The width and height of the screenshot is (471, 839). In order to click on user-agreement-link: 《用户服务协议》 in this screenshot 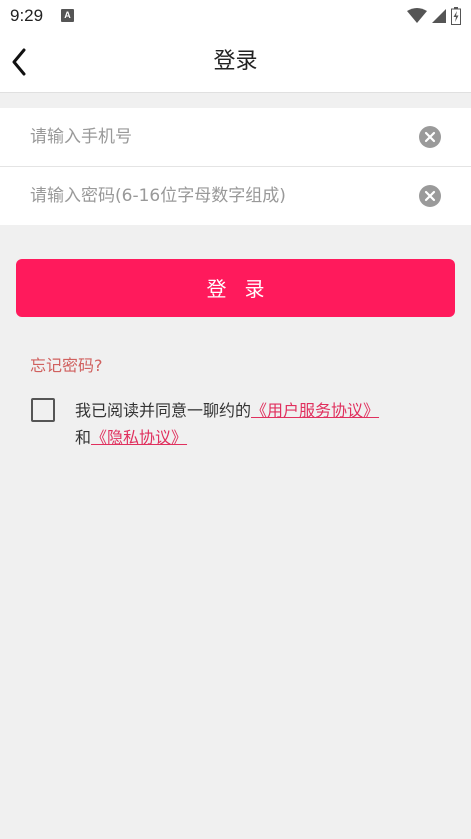, I will do `click(315, 410)`.